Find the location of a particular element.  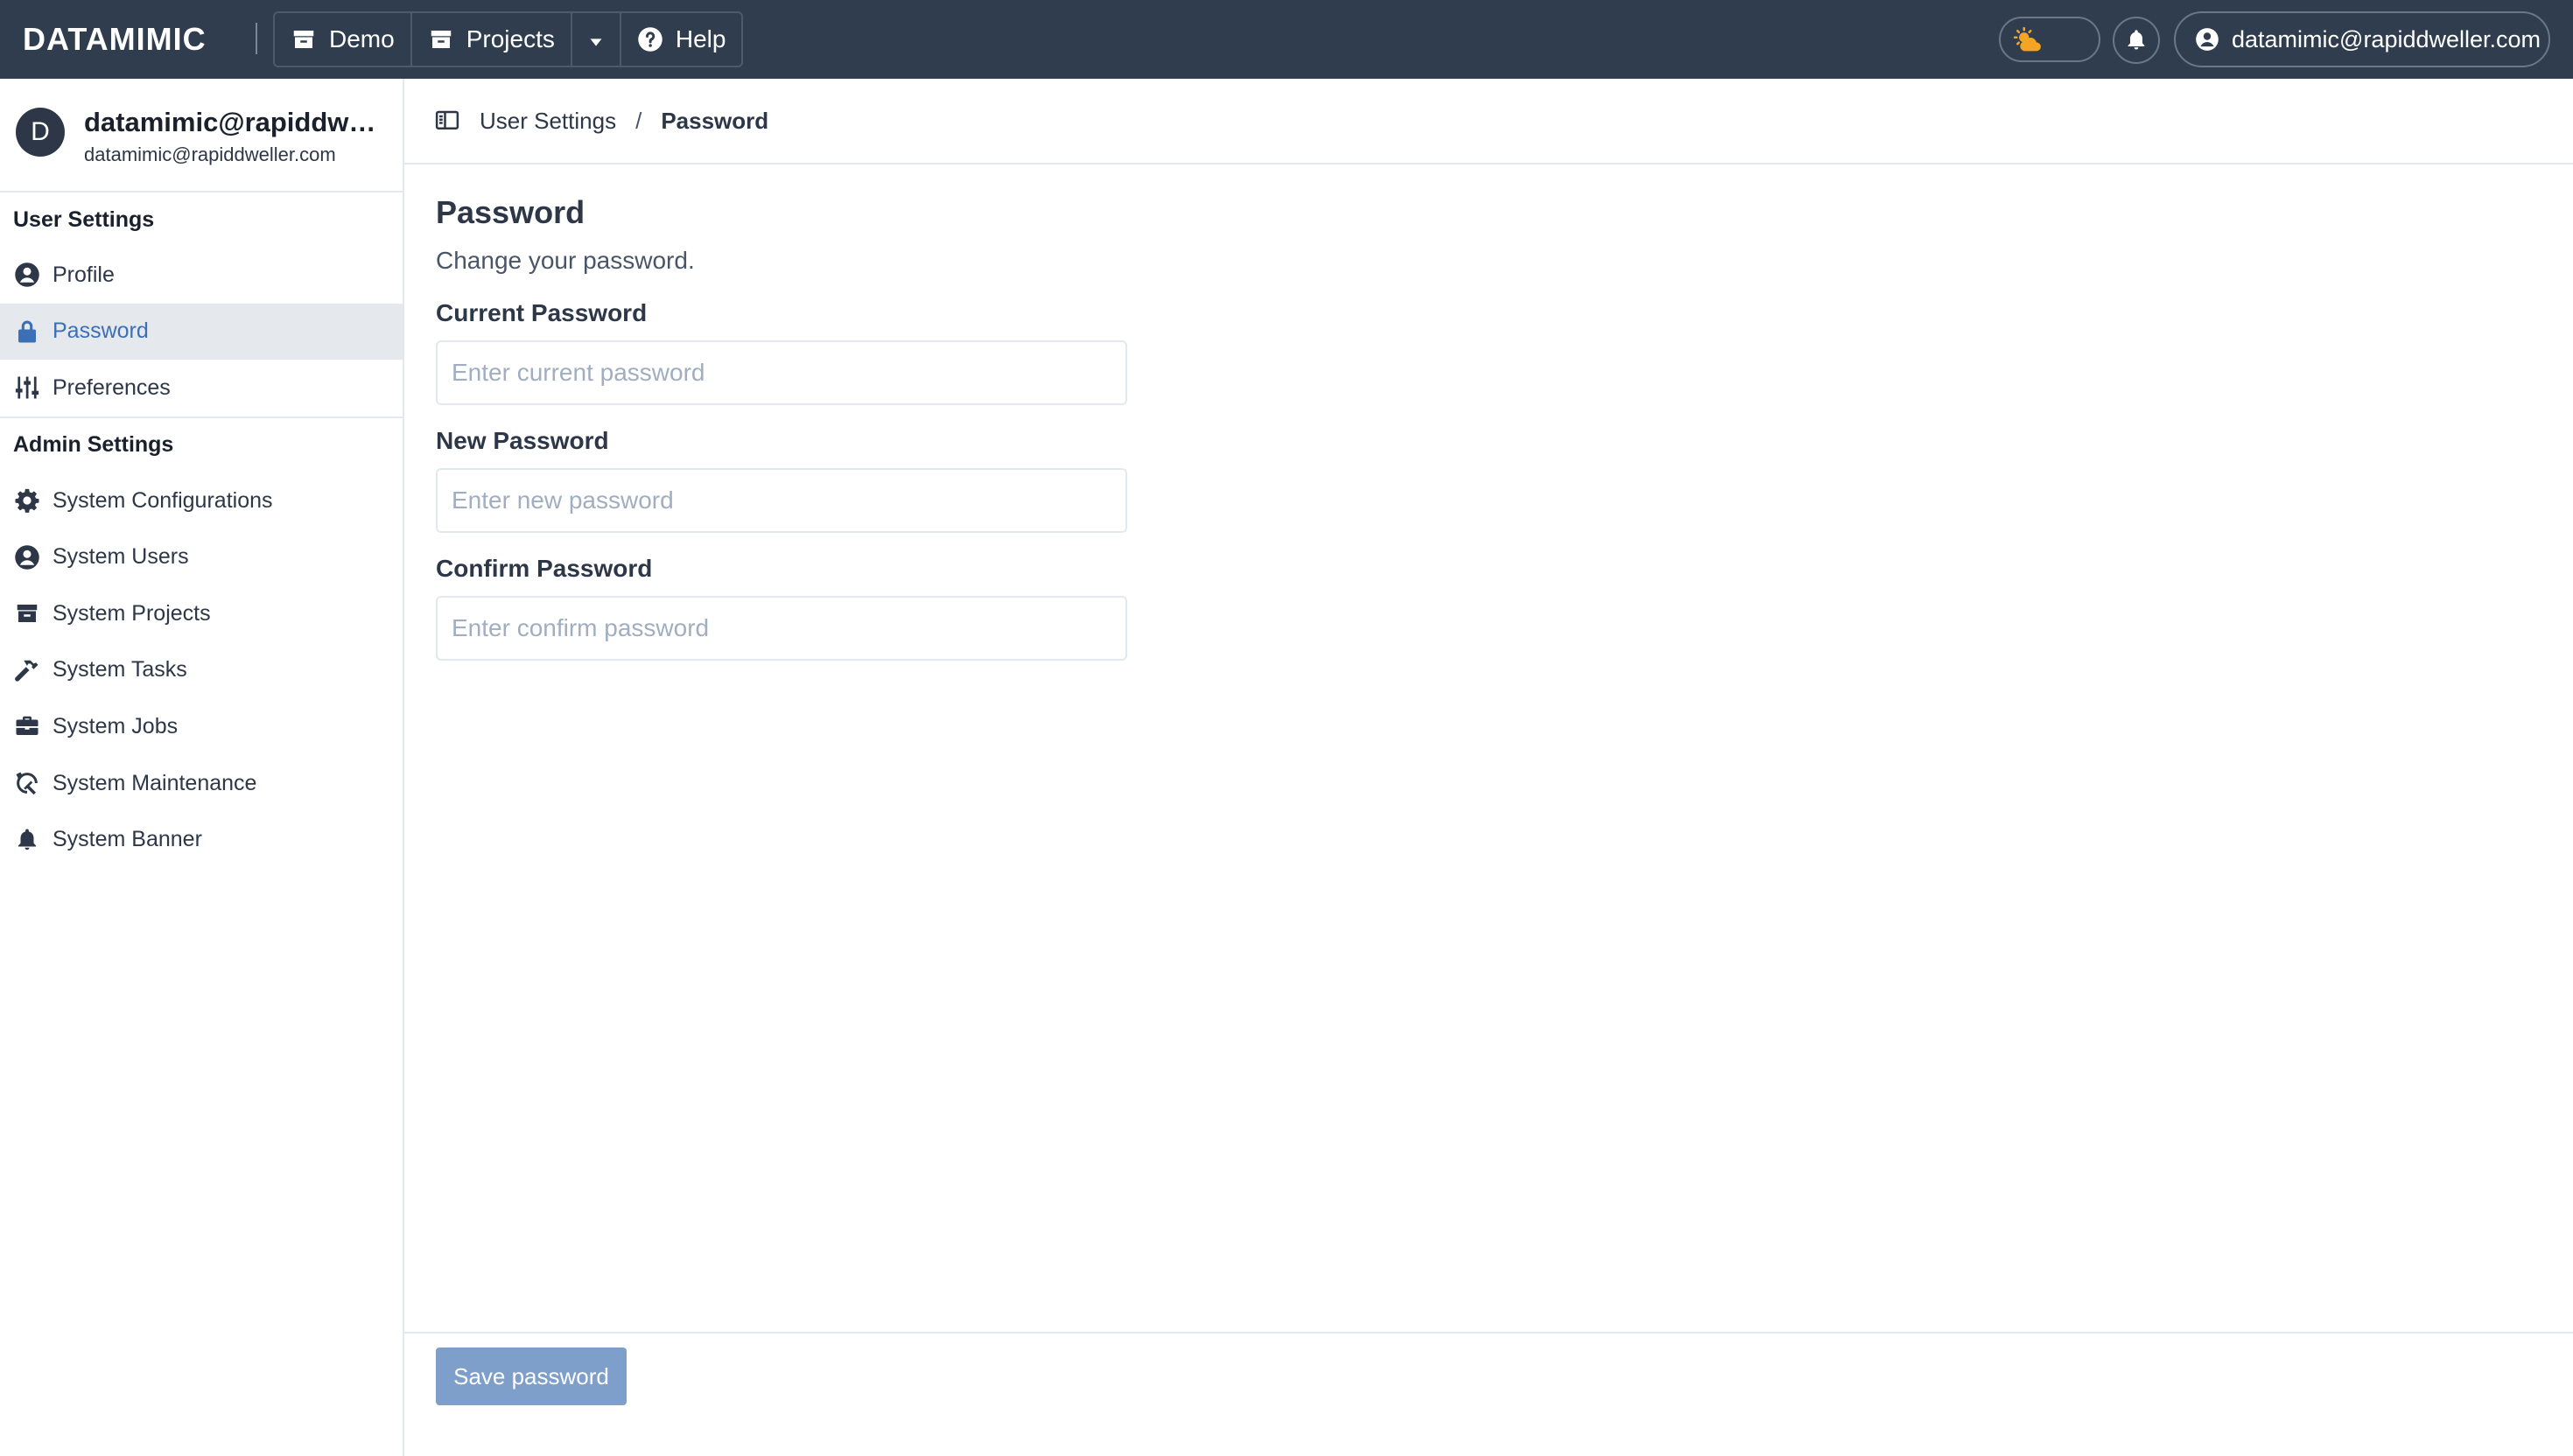

top-nav-group: Demo Projects Help is located at coordinates (508, 39).